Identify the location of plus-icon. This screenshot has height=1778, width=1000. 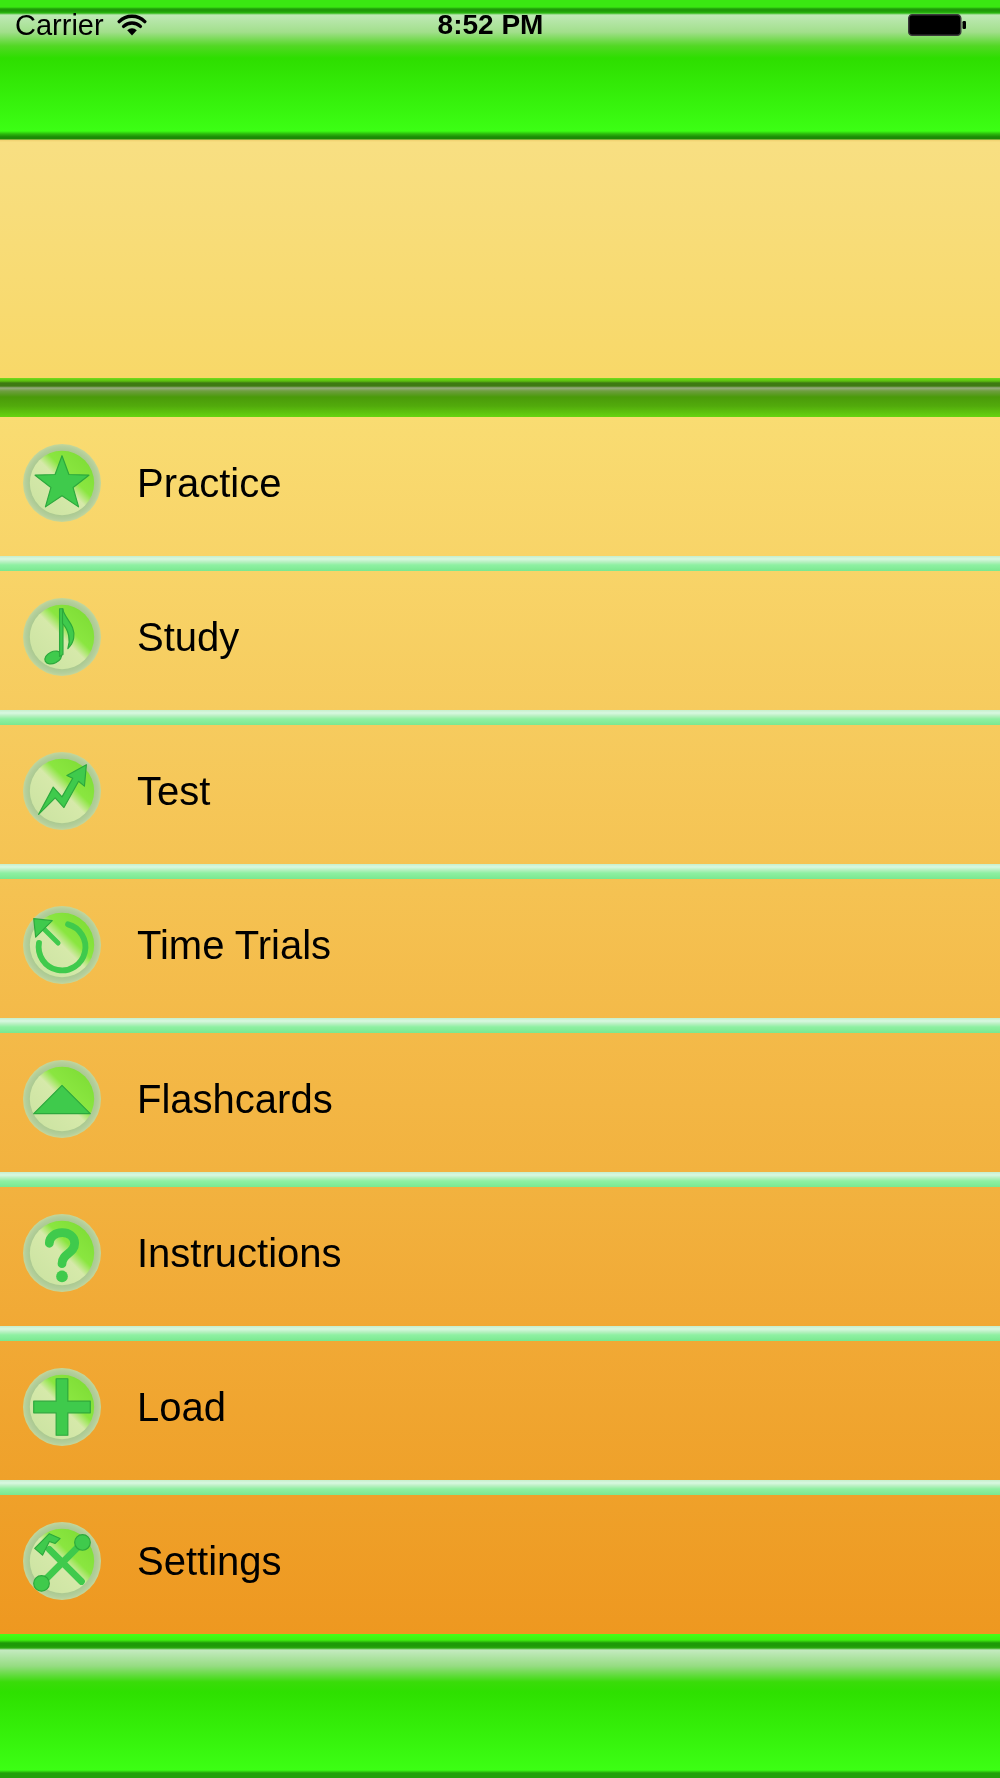
(62, 1407).